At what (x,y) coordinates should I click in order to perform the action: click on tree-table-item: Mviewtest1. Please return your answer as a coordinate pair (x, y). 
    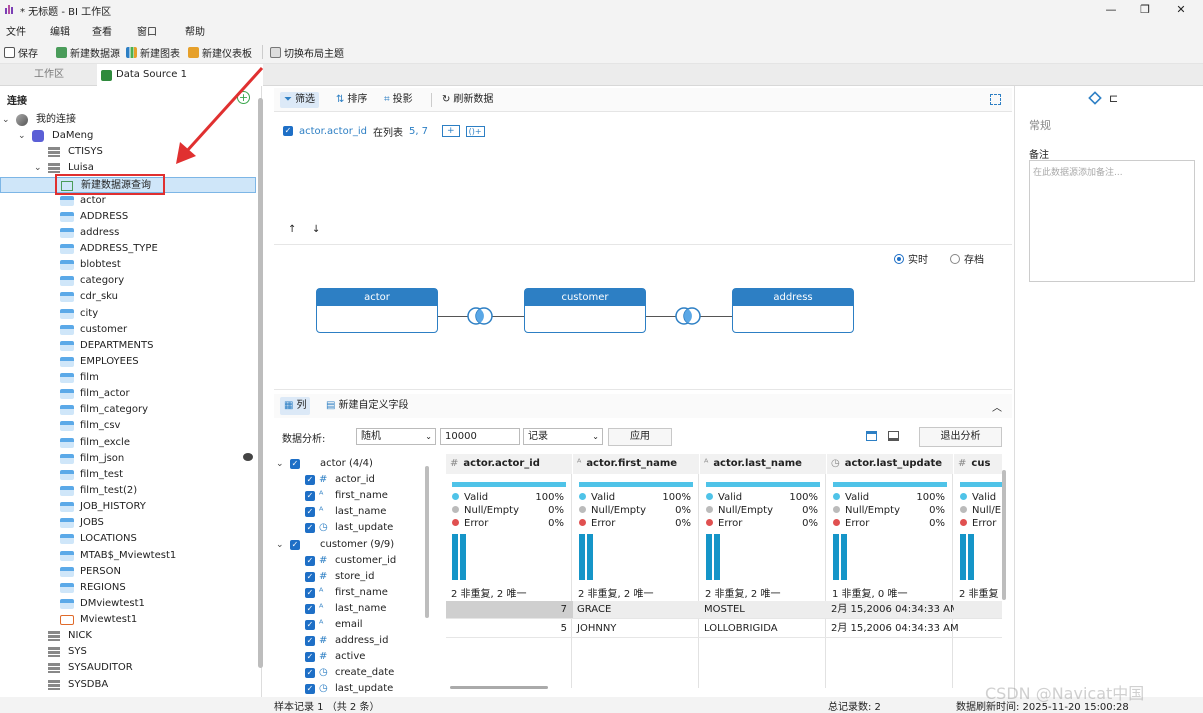
    Looking at the image, I should click on (128, 620).